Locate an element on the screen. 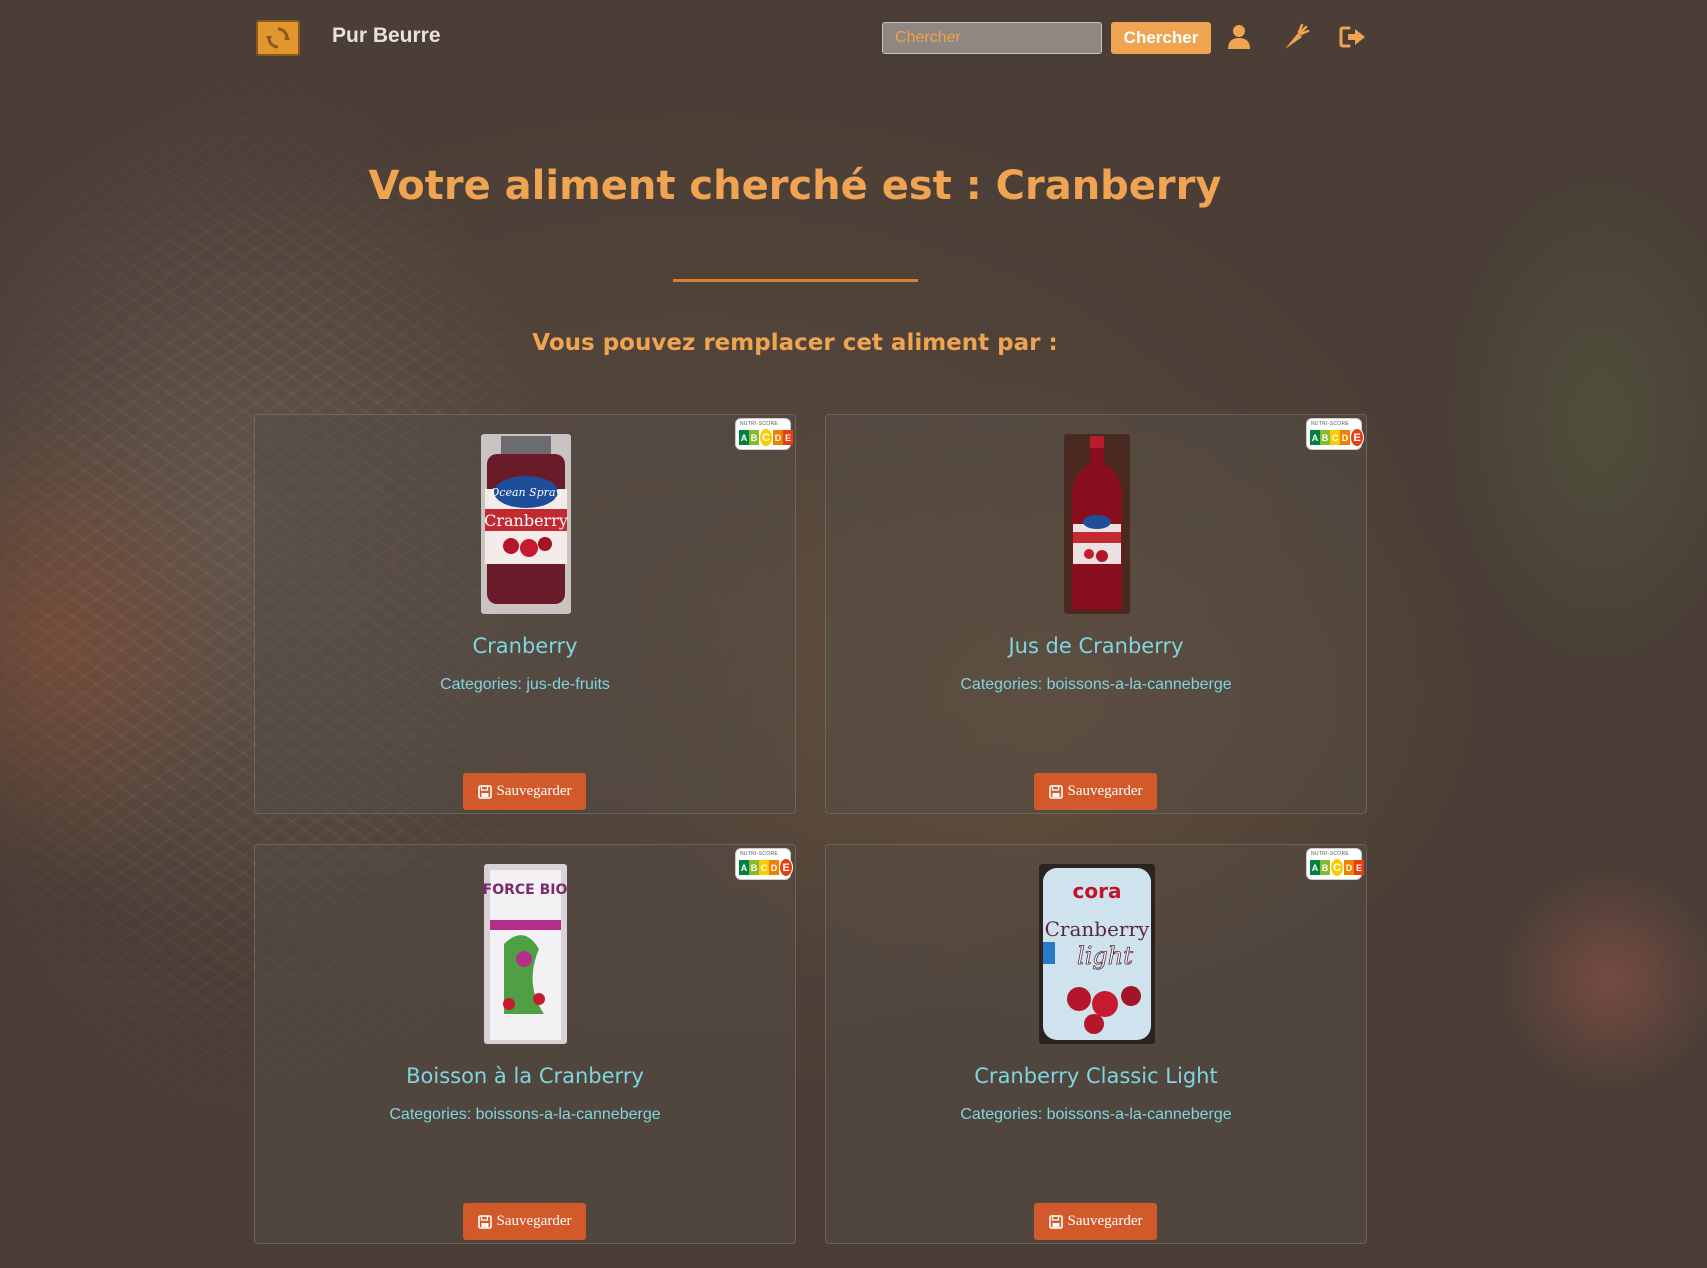 This screenshot has height=1268, width=1707. page-title: Votre aliment cherché est : Cranberry is located at coordinates (795, 186).